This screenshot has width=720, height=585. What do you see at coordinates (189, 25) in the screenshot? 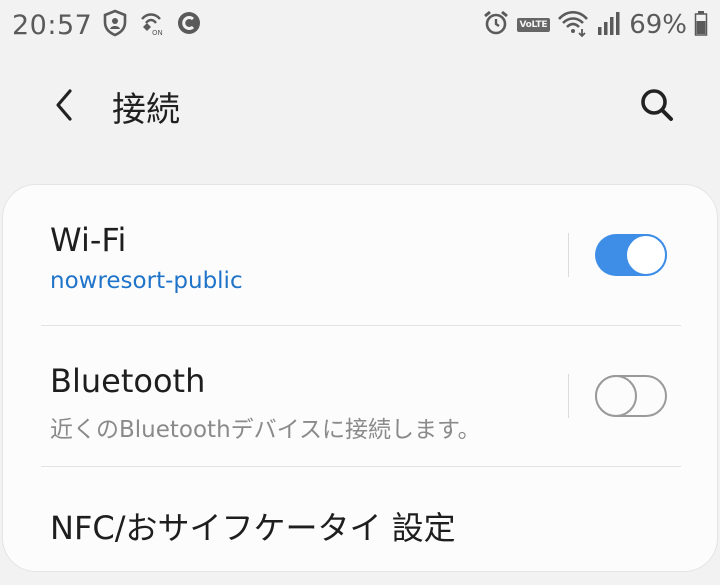
I see `c-circle-icon` at bounding box center [189, 25].